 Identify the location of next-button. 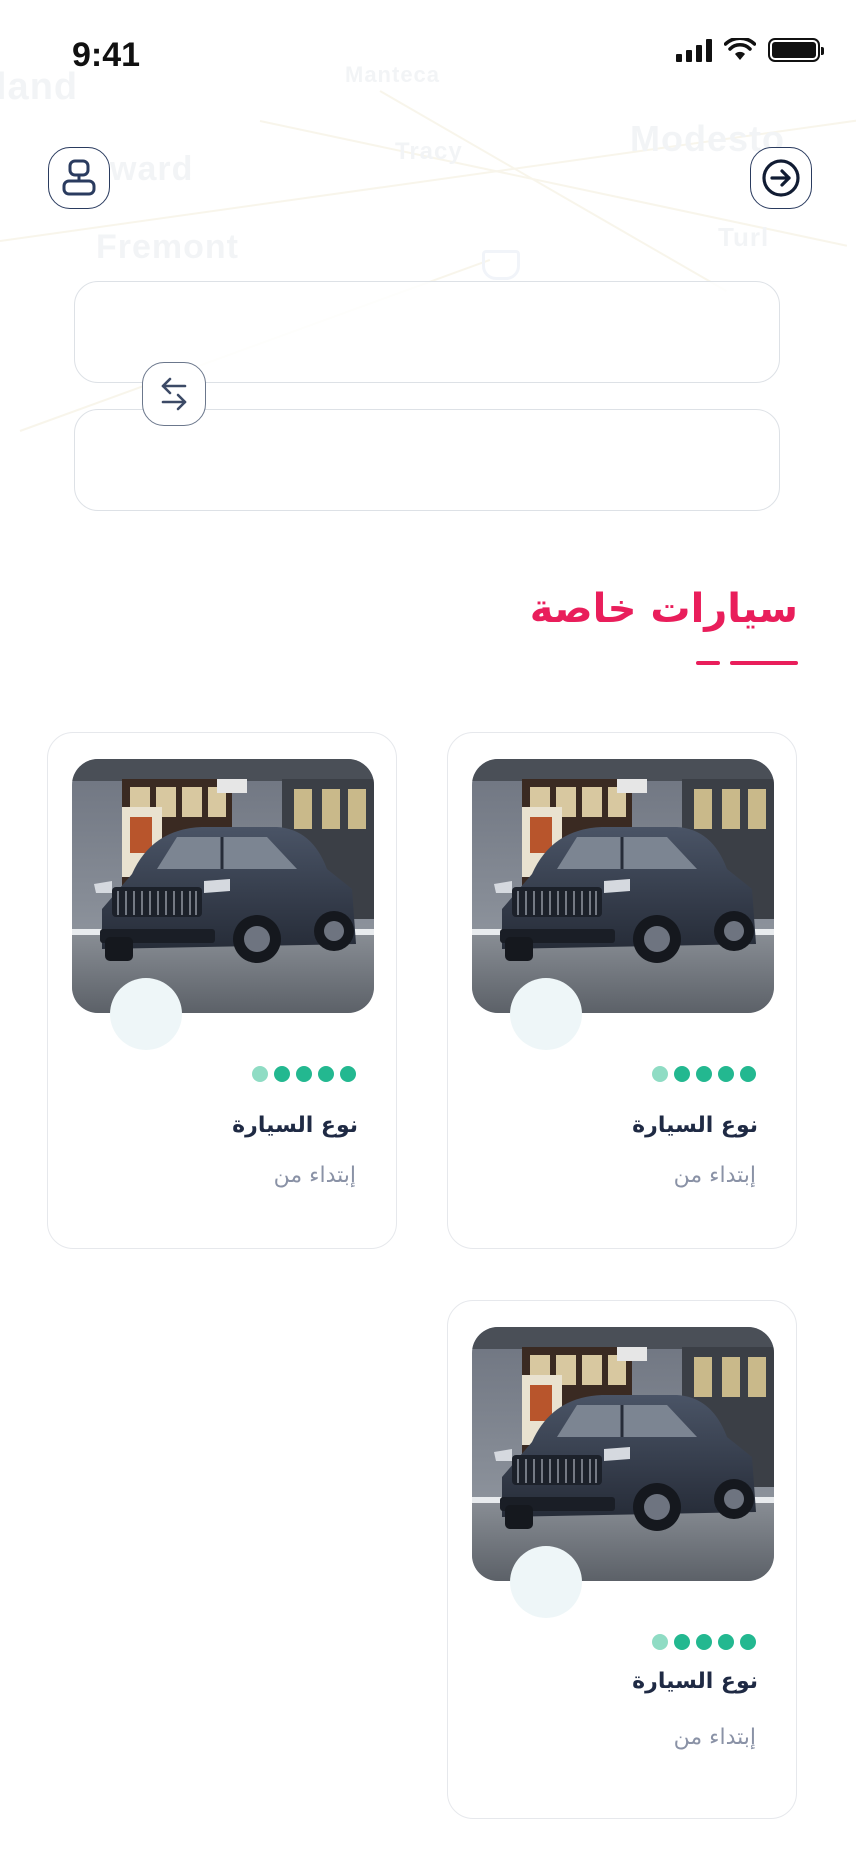
(781, 178).